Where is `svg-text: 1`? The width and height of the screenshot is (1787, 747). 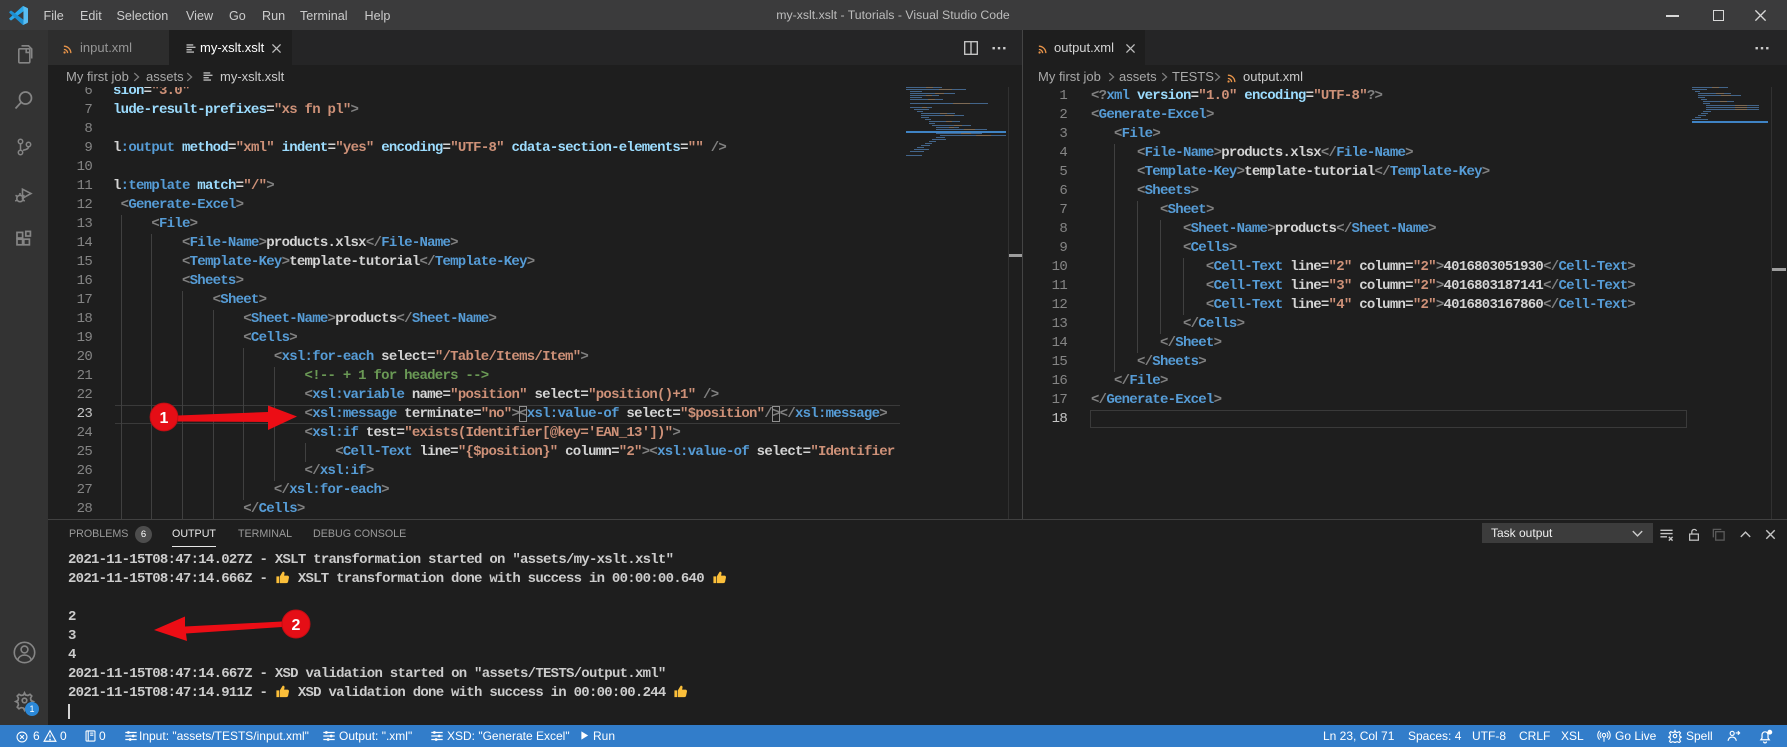 svg-text: 1 is located at coordinates (164, 418).